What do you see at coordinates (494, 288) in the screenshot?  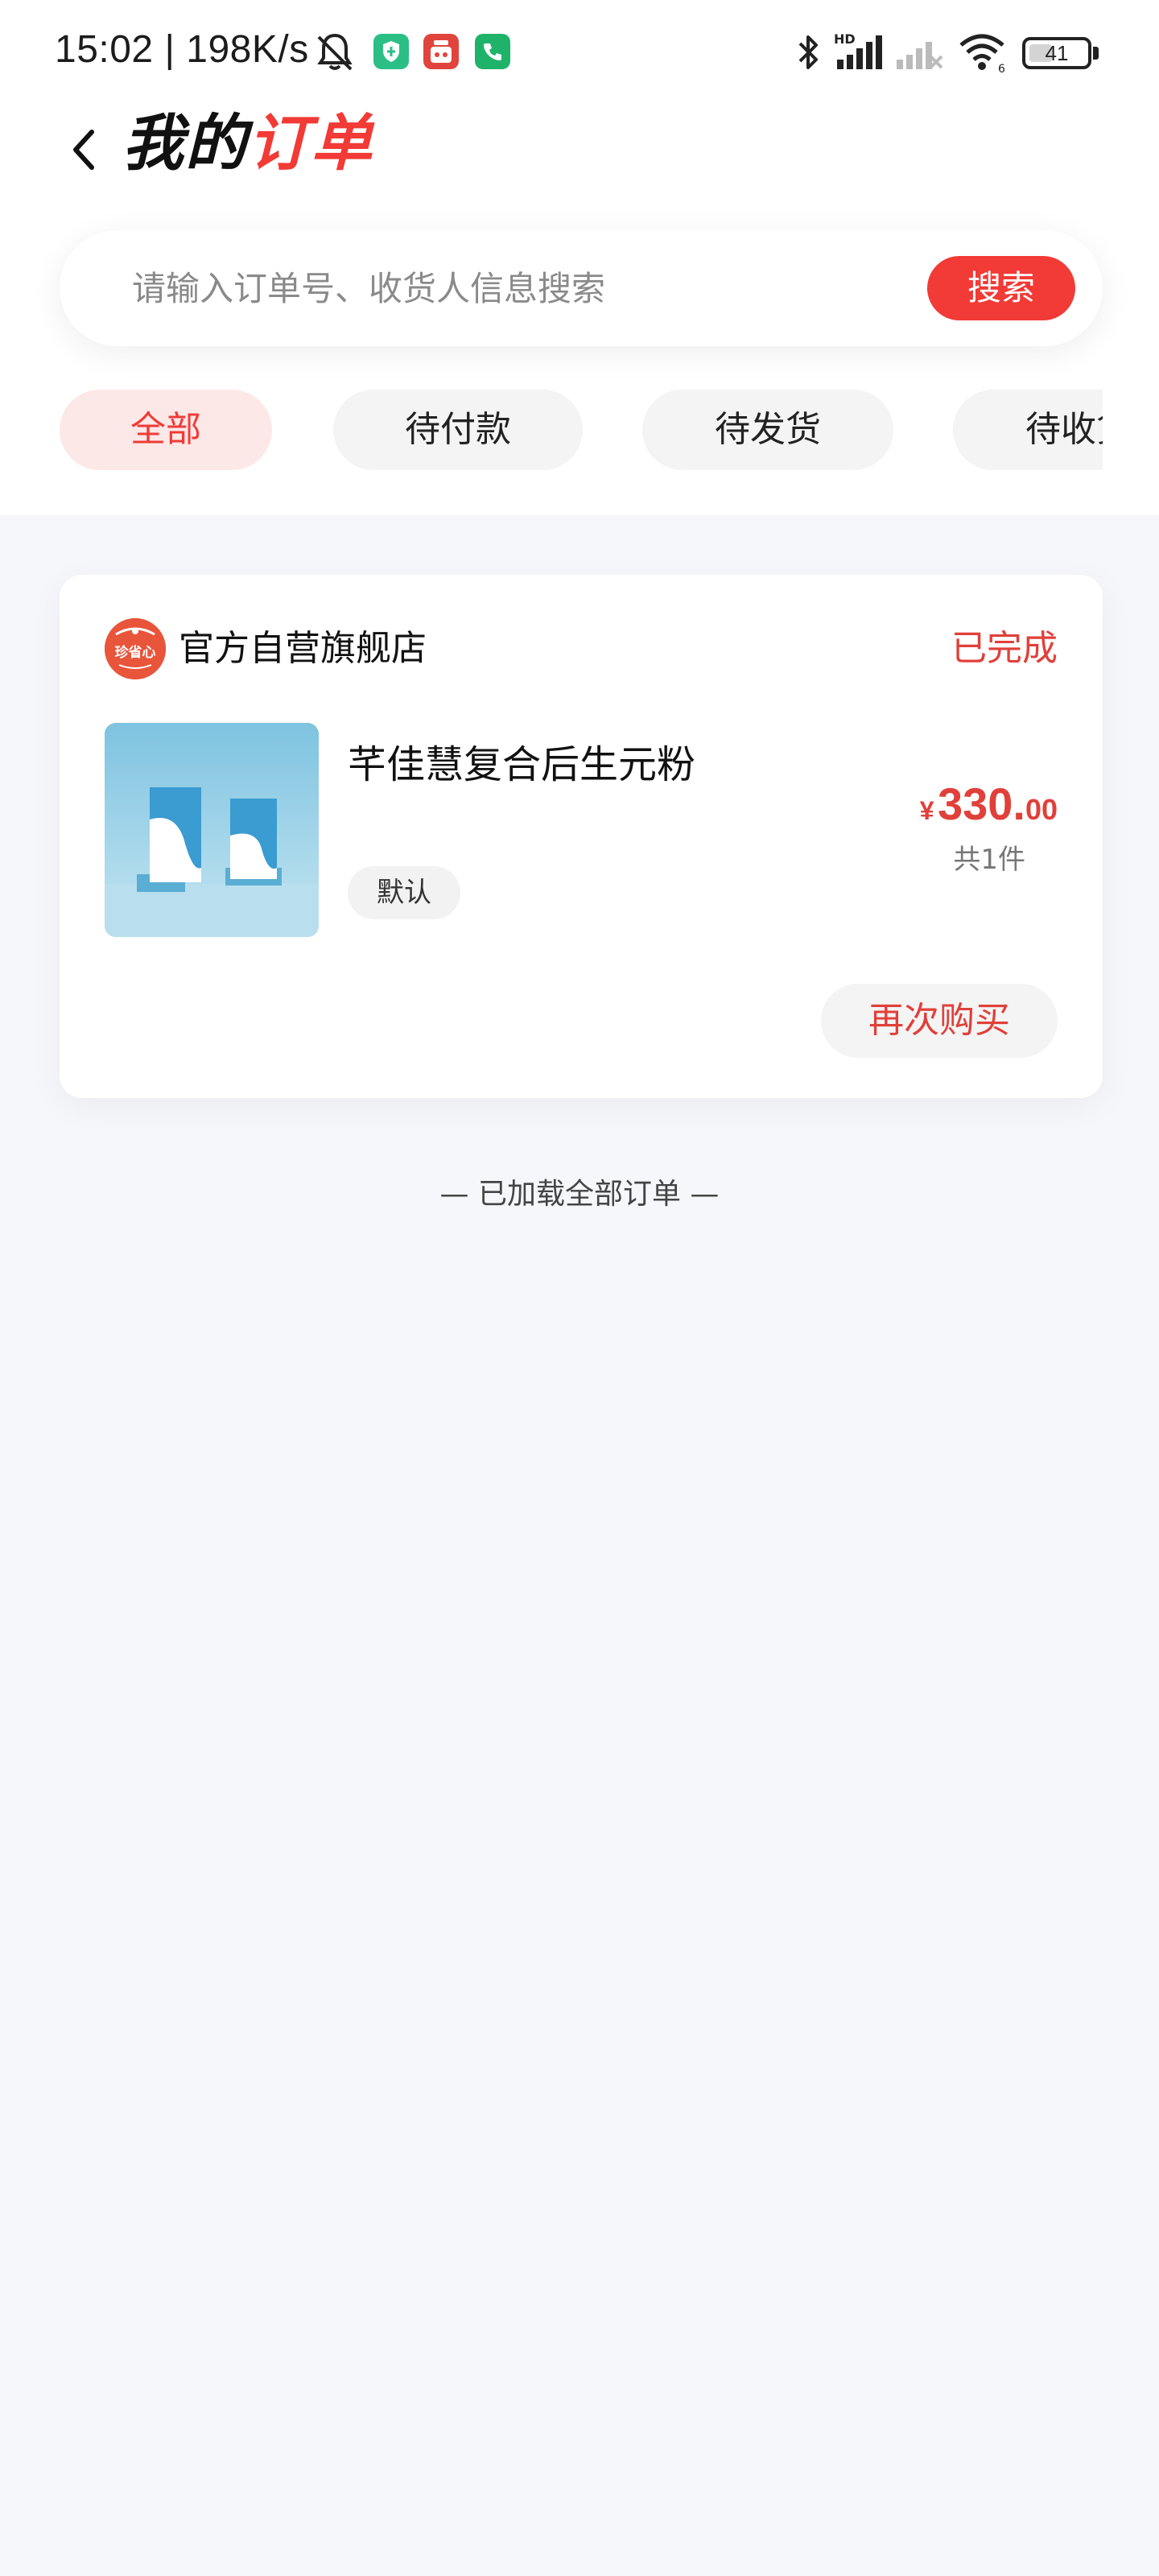 I see `search-input` at bounding box center [494, 288].